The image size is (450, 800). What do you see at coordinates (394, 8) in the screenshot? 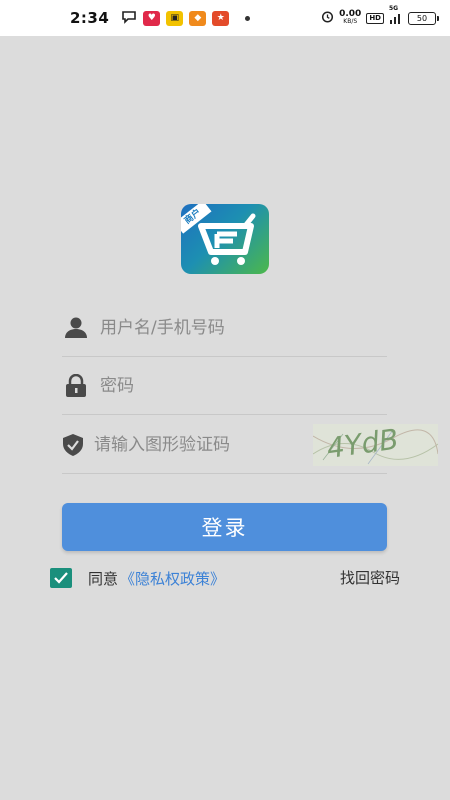
I see `signal-label: 5G` at bounding box center [394, 8].